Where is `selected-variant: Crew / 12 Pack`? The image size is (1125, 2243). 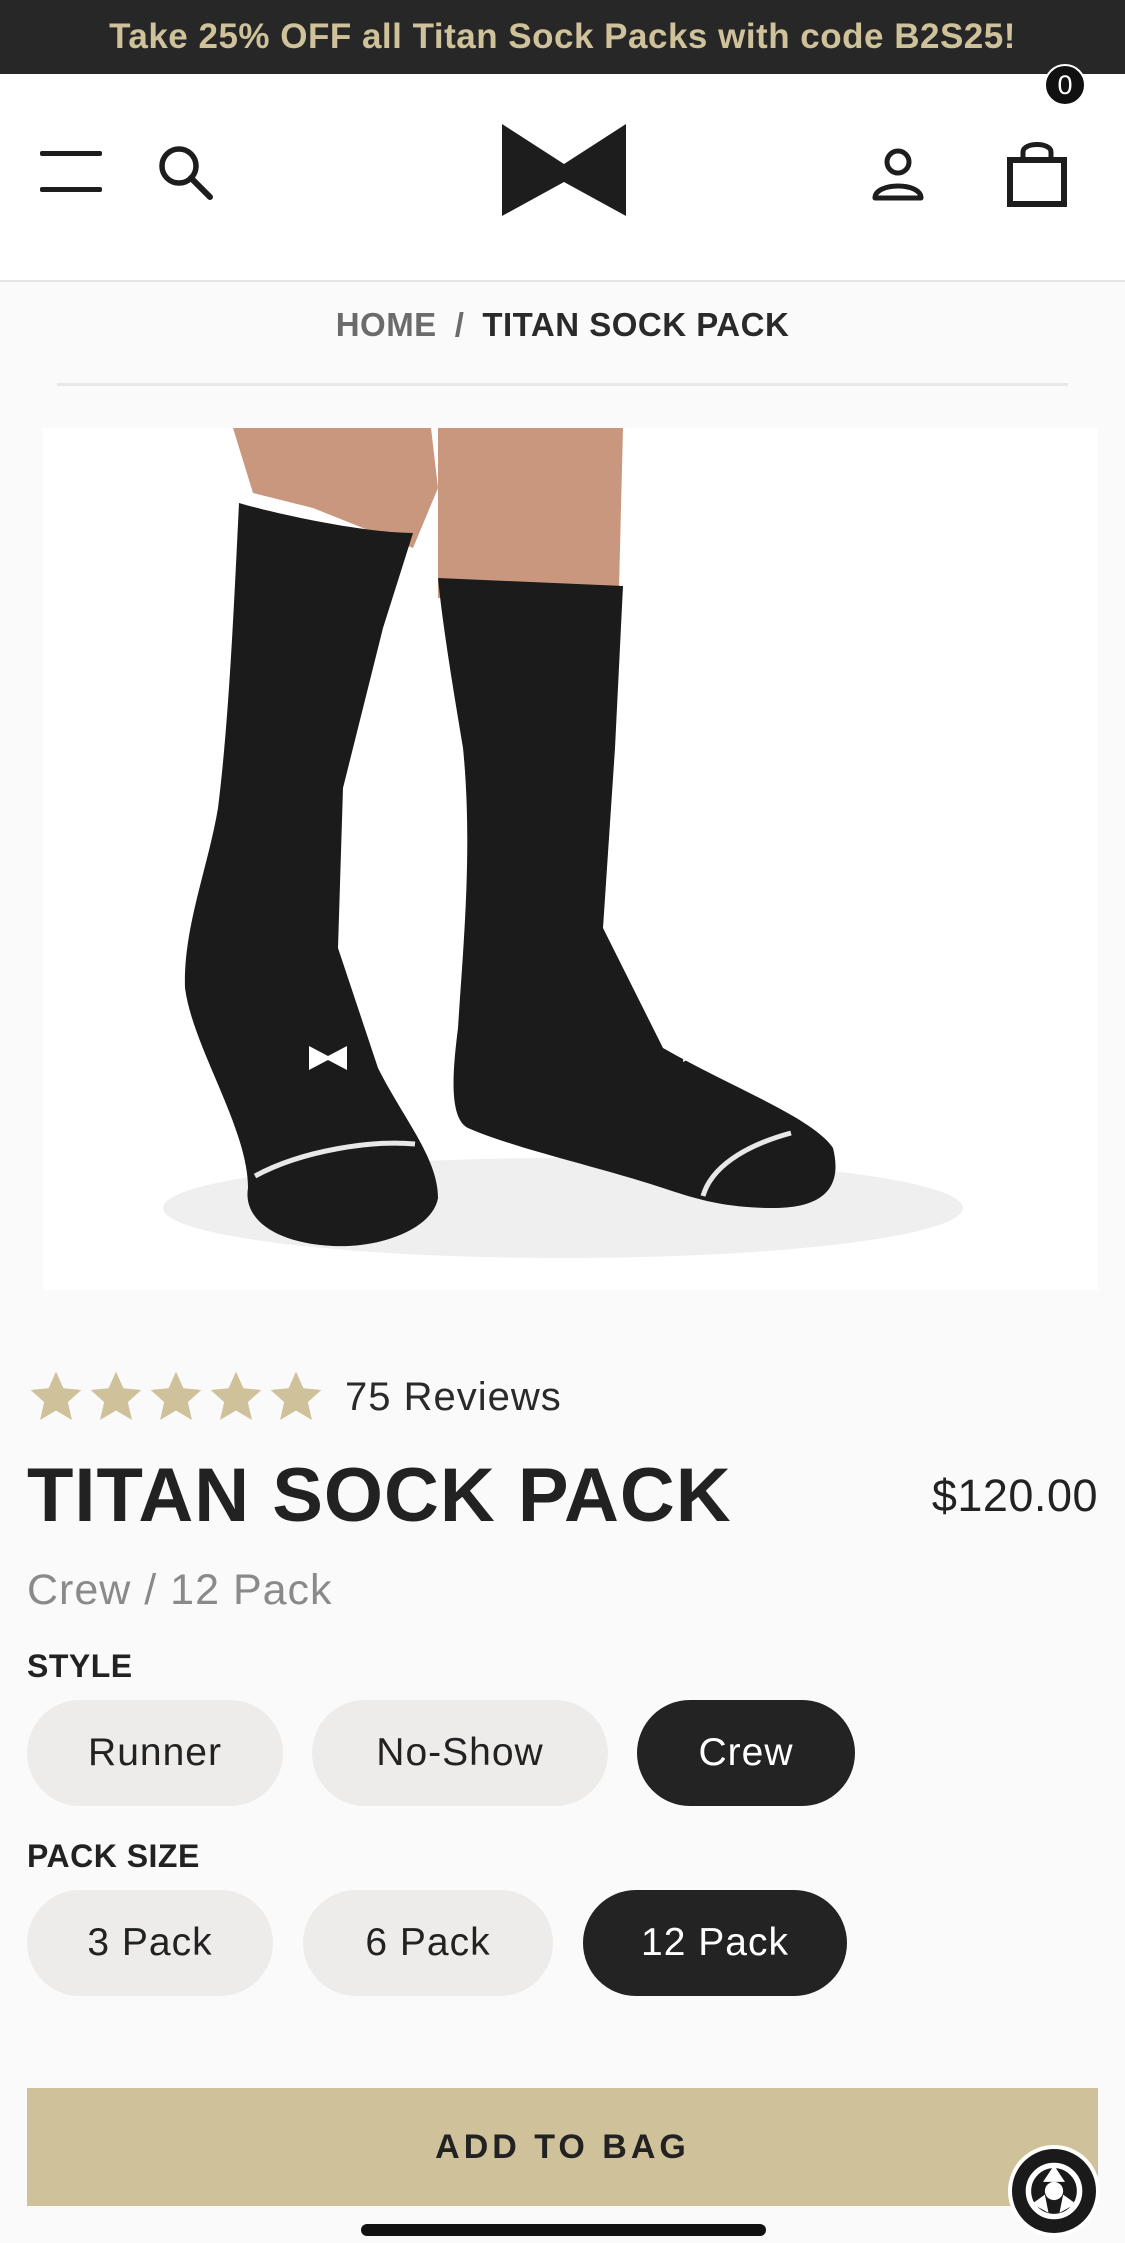
selected-variant: Crew / 12 Pack is located at coordinates (180, 1590).